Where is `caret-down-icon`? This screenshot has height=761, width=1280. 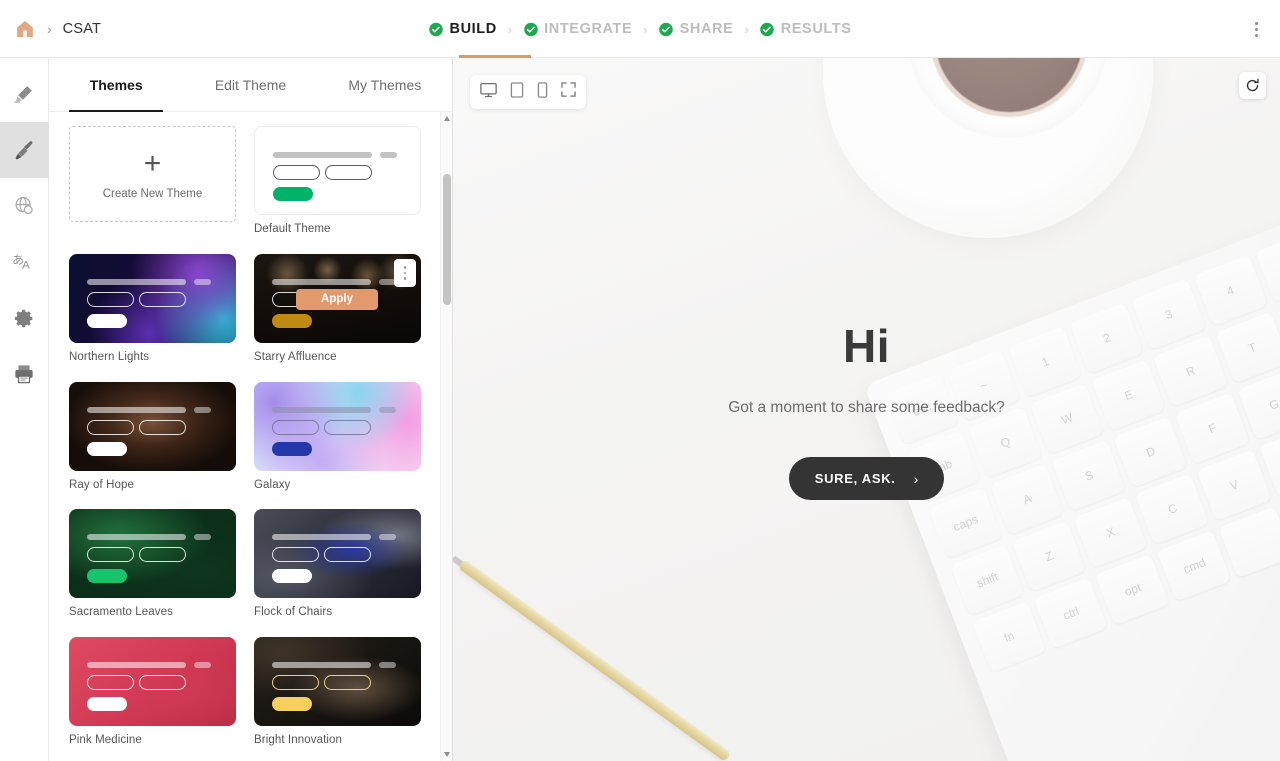 caret-down-icon is located at coordinates (447, 754).